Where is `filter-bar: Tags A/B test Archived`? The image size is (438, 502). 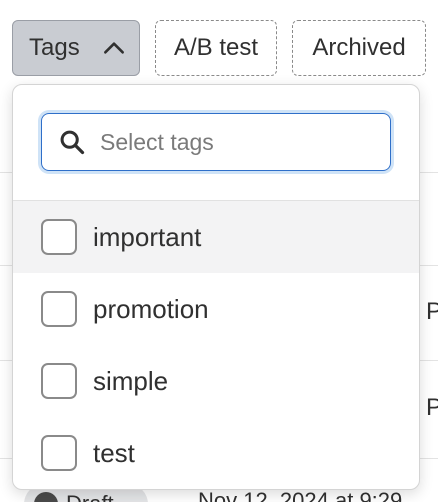
filter-bar: Tags A/B test Archived is located at coordinates (219, 48).